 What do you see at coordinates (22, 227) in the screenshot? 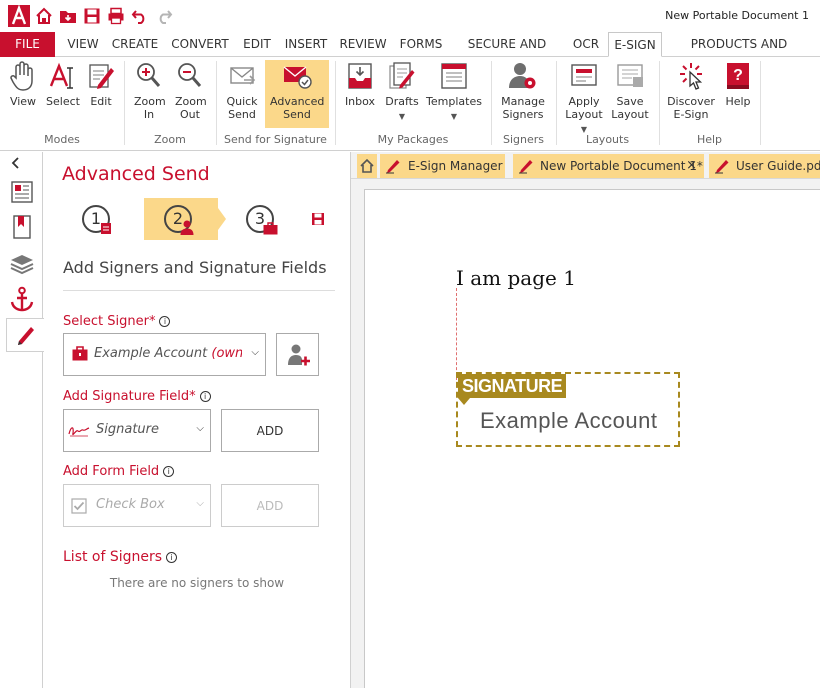
I see `bookmarks-icon` at bounding box center [22, 227].